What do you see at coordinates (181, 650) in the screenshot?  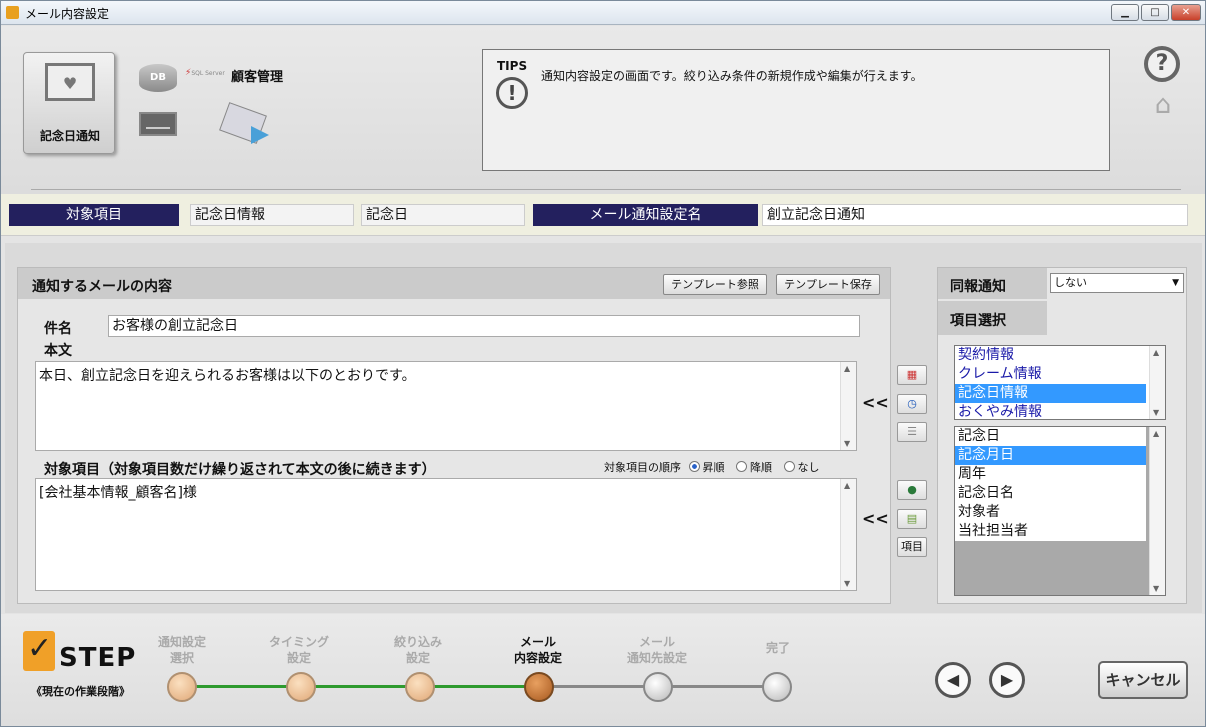 I see `step-label: 通知設定 選択` at bounding box center [181, 650].